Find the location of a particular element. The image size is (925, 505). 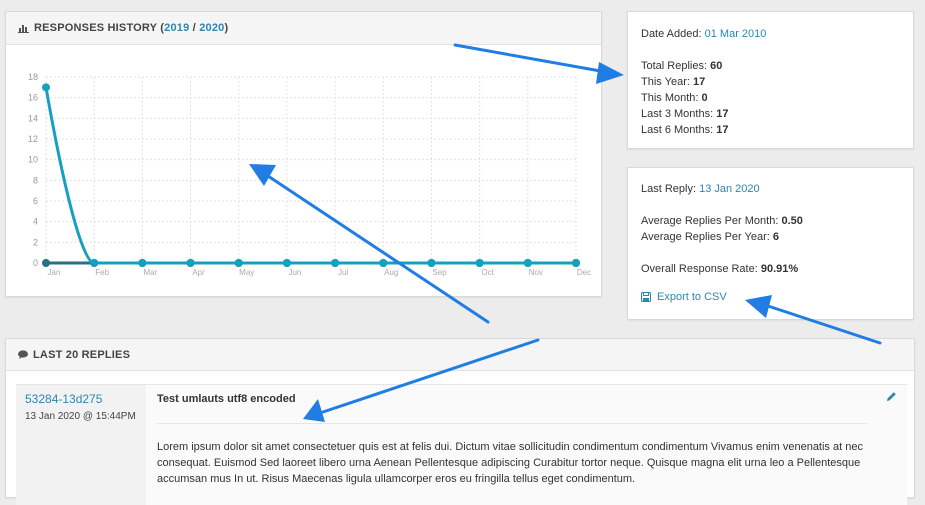

total-replies-value: 60 is located at coordinates (716, 66).